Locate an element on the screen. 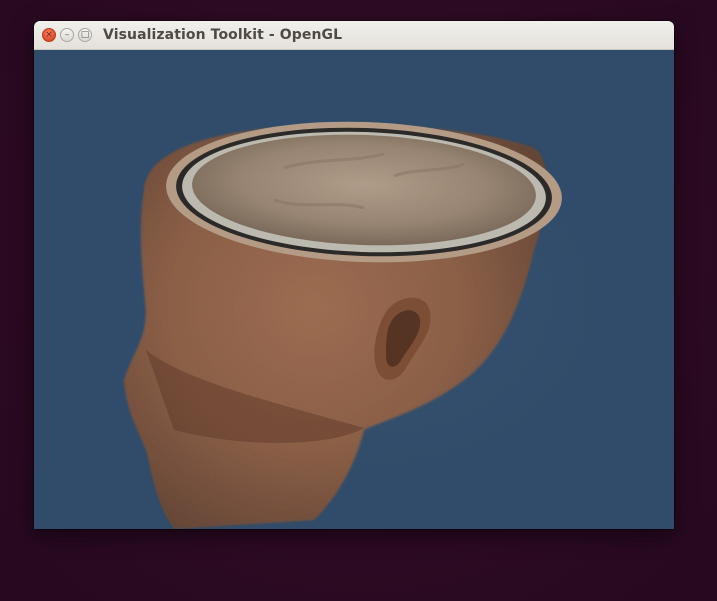  window-title: Visualization Toolkit - OpenGL is located at coordinates (223, 35).